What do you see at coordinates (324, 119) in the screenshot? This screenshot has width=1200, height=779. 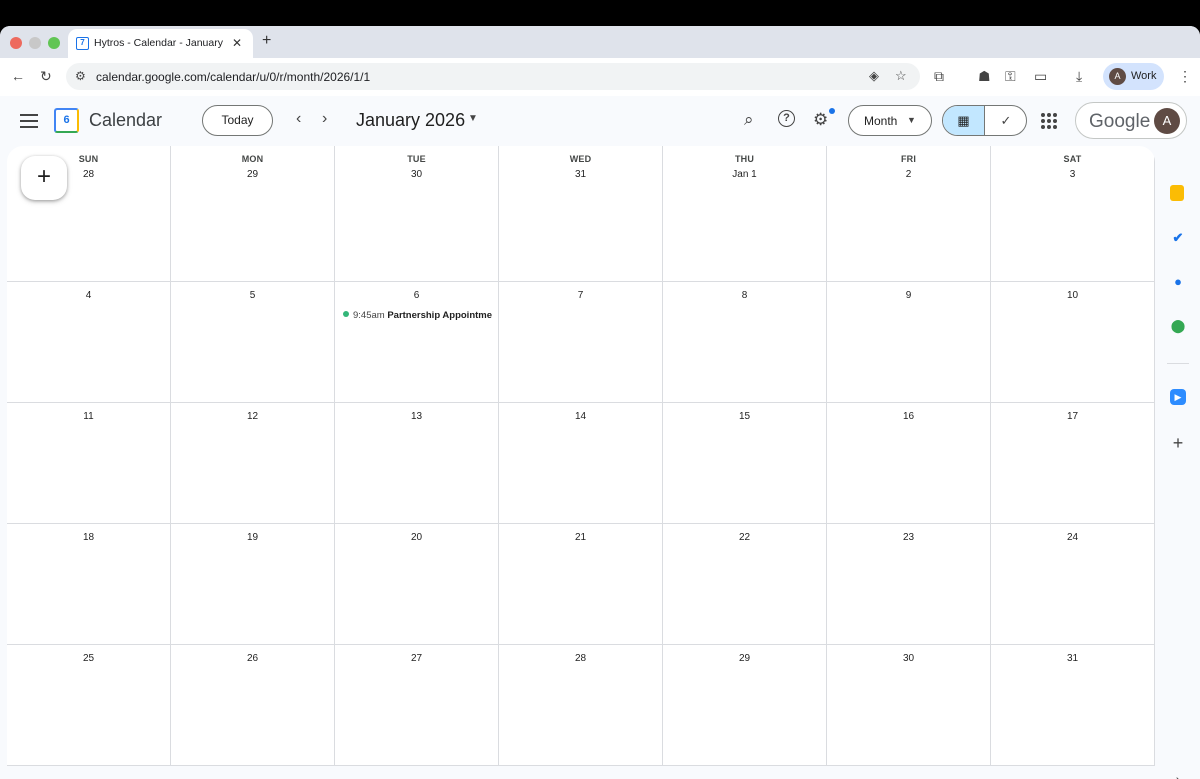 I see `next-month-icon: ›` at bounding box center [324, 119].